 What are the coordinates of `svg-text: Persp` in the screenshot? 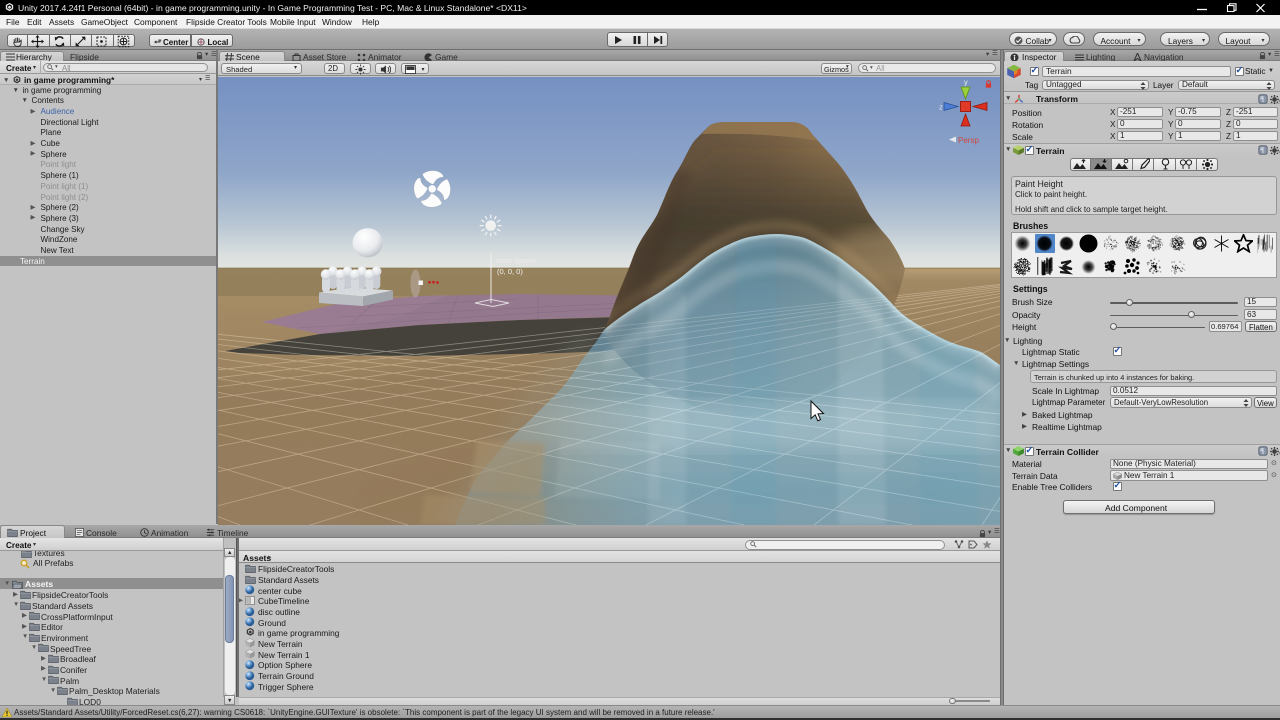 It's located at (968, 140).